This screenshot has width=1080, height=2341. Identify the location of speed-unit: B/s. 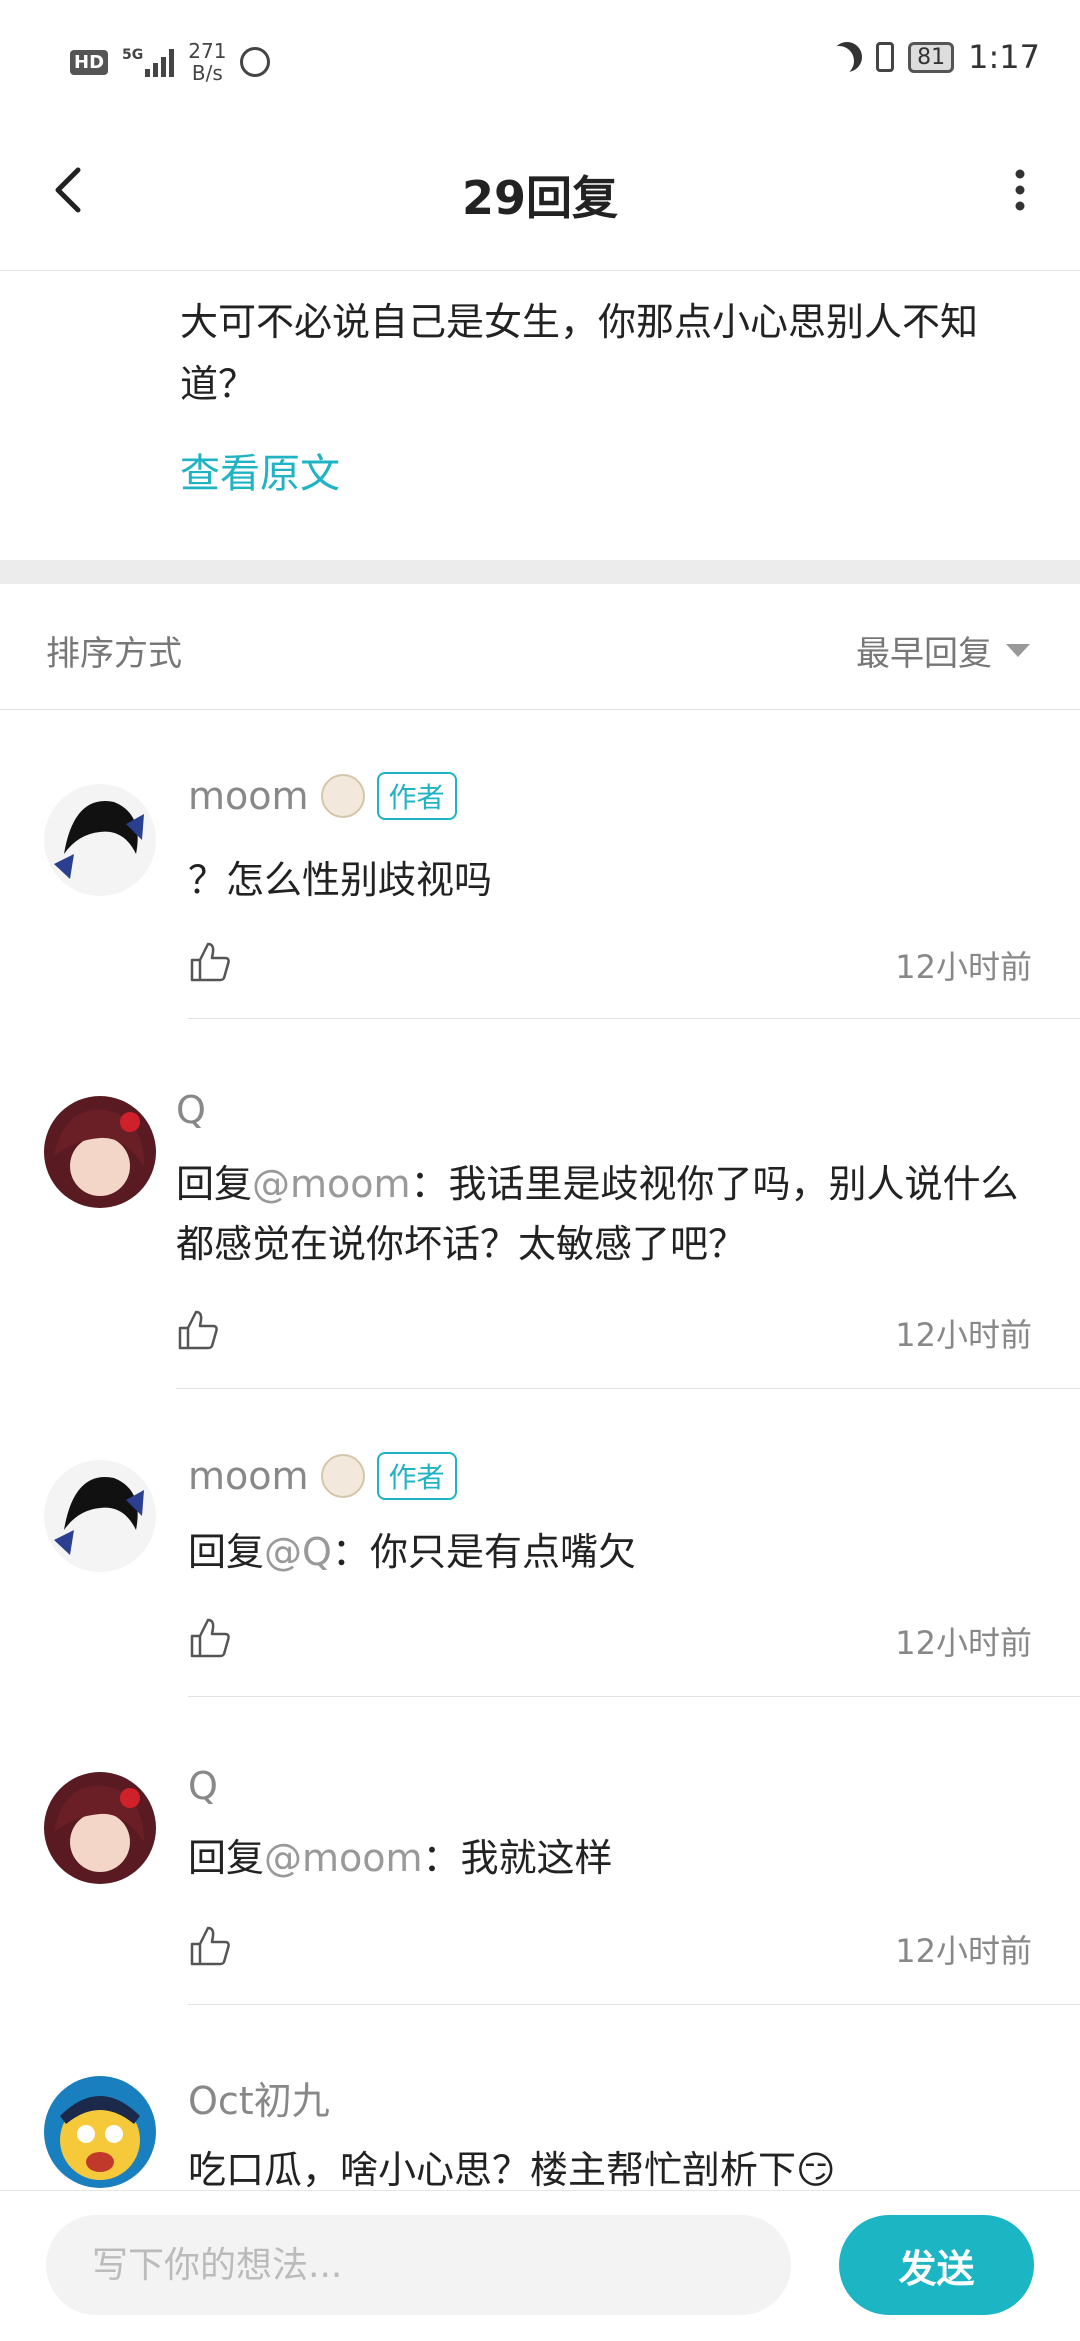
(207, 73).